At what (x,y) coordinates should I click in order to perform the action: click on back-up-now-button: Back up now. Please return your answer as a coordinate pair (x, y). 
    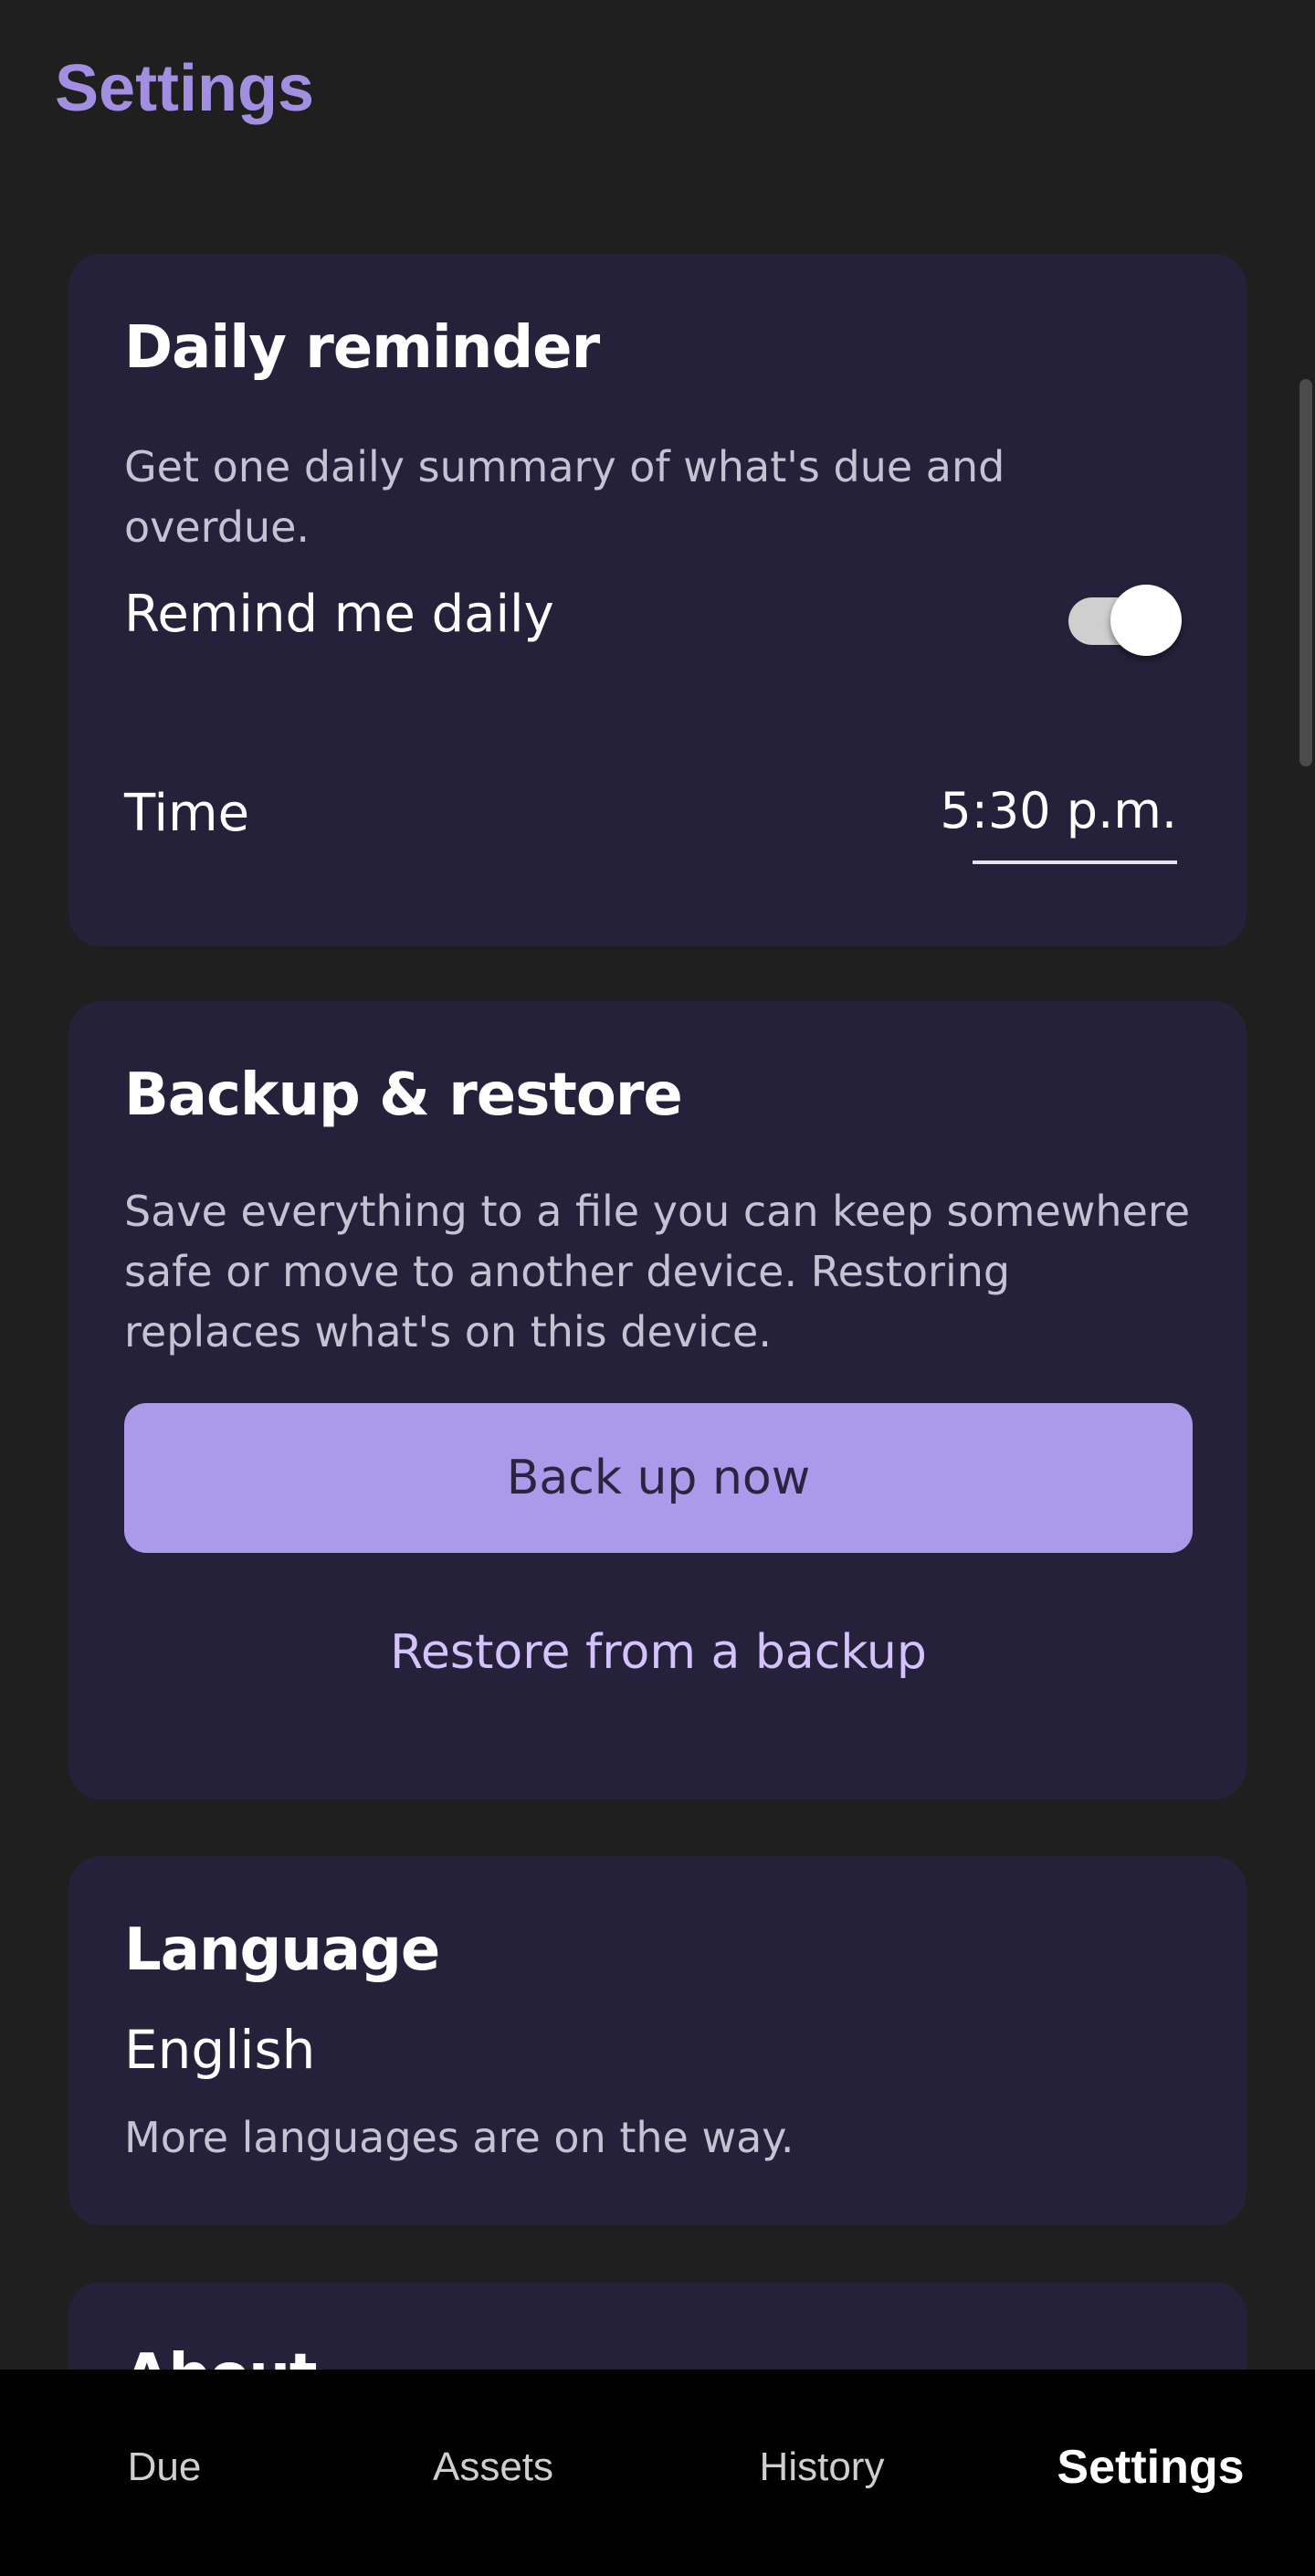
    Looking at the image, I should click on (658, 1478).